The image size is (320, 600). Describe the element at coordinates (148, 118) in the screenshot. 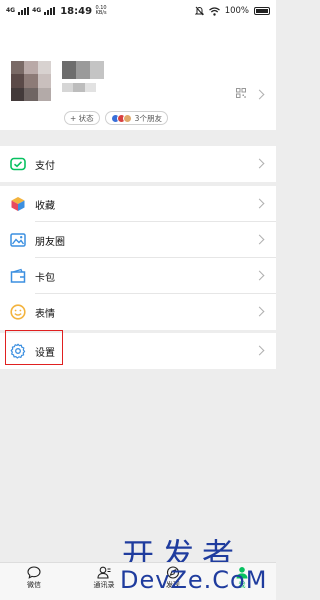

I see `friends-chip-label: 3个朋友` at that location.